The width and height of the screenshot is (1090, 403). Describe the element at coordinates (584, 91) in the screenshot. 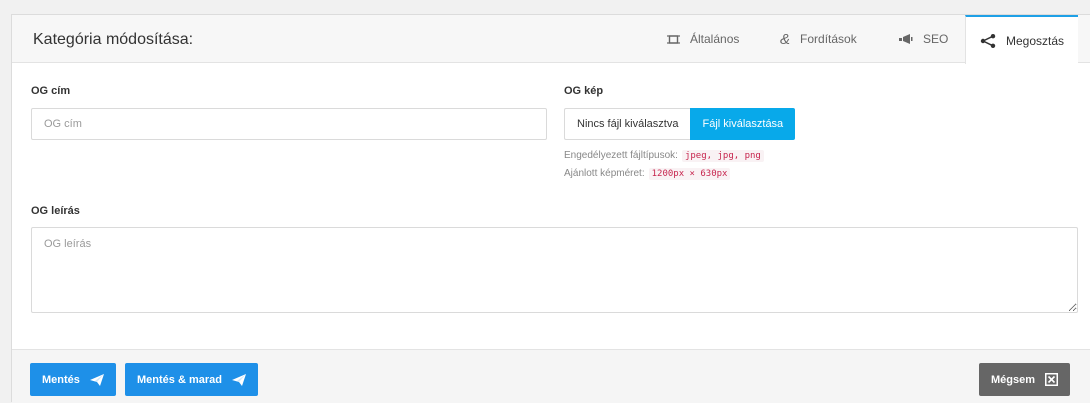

I see `og-image-label: OG kép` at that location.